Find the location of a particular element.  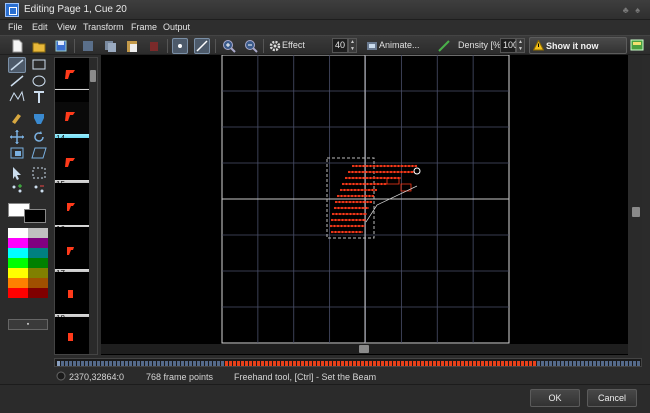

density-label: Density [%] is located at coordinates (481, 45).